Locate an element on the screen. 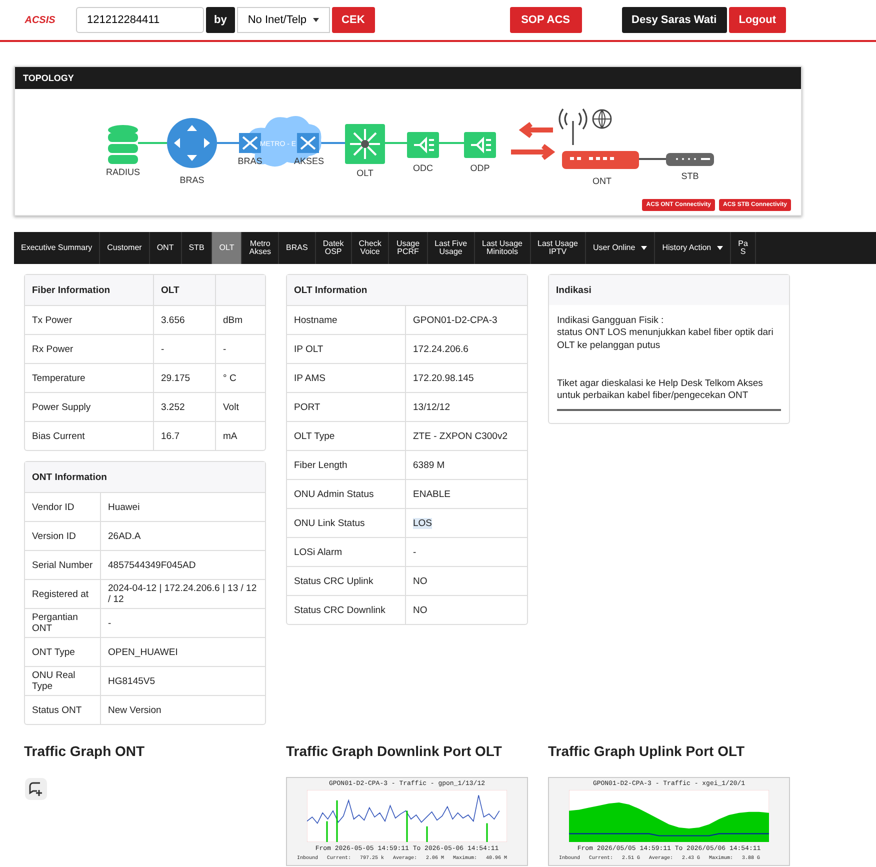  node-label: OLT is located at coordinates (365, 173).